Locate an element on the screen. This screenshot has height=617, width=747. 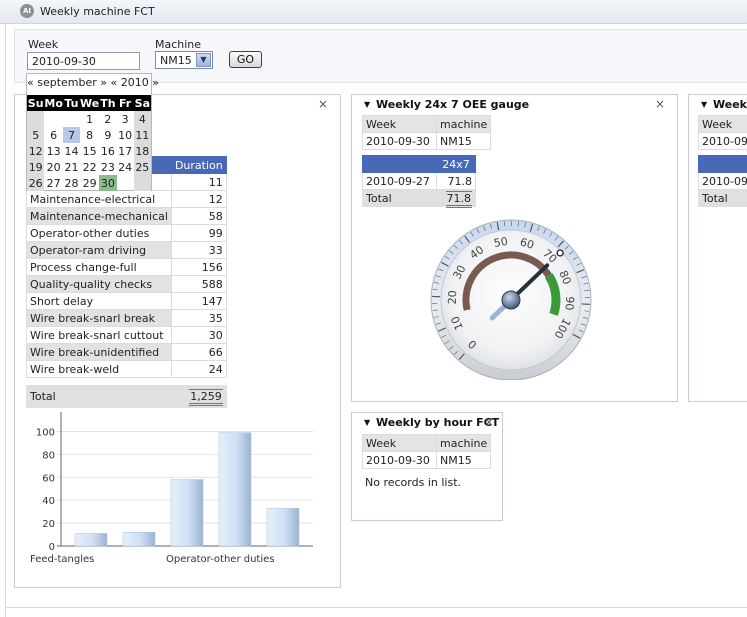
machine-select: NM15 ▼ is located at coordinates (184, 60).